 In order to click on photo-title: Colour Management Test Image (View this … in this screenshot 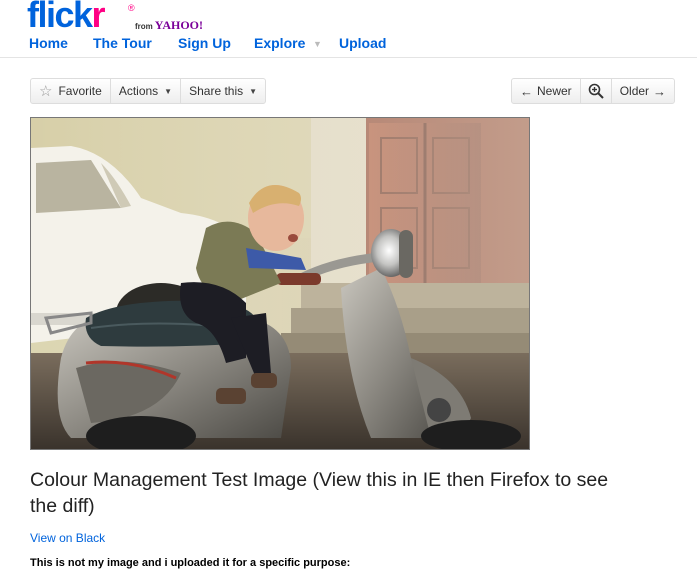, I will do `click(319, 493)`.